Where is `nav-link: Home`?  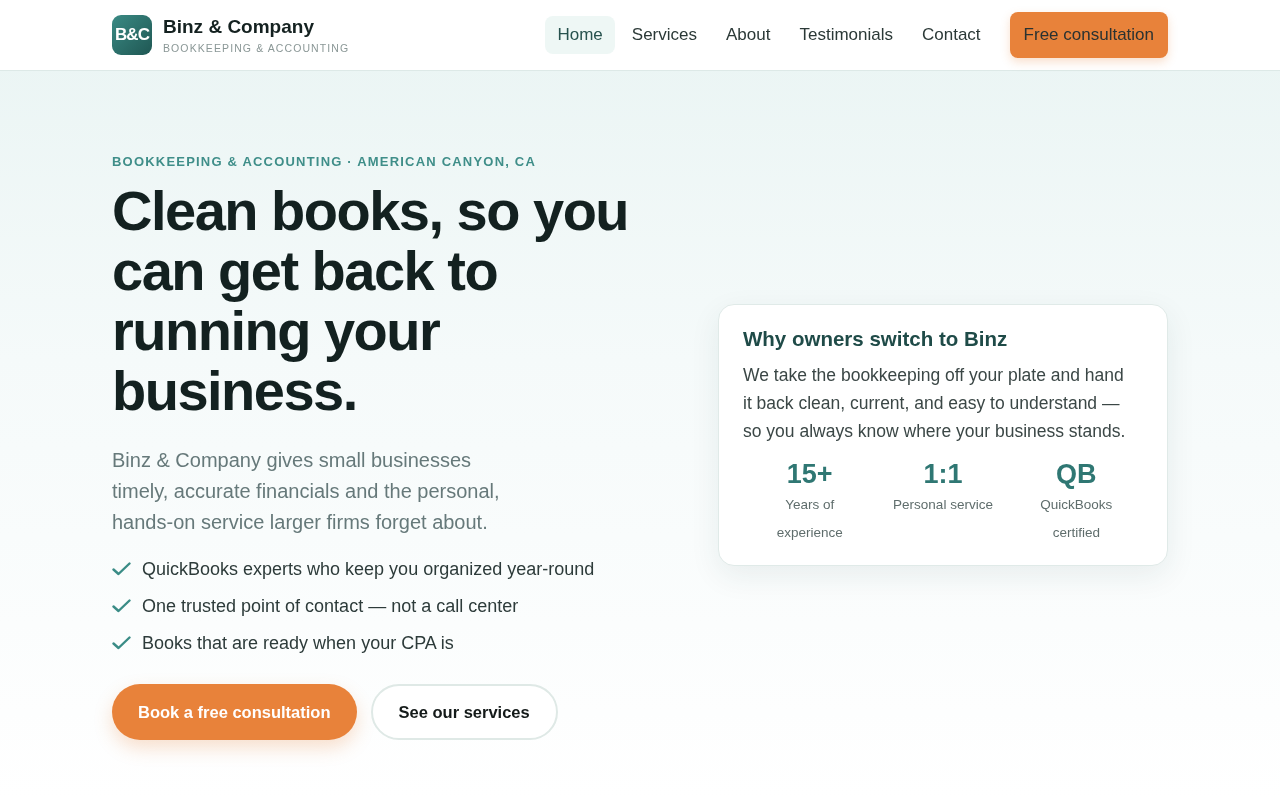
nav-link: Home is located at coordinates (580, 35).